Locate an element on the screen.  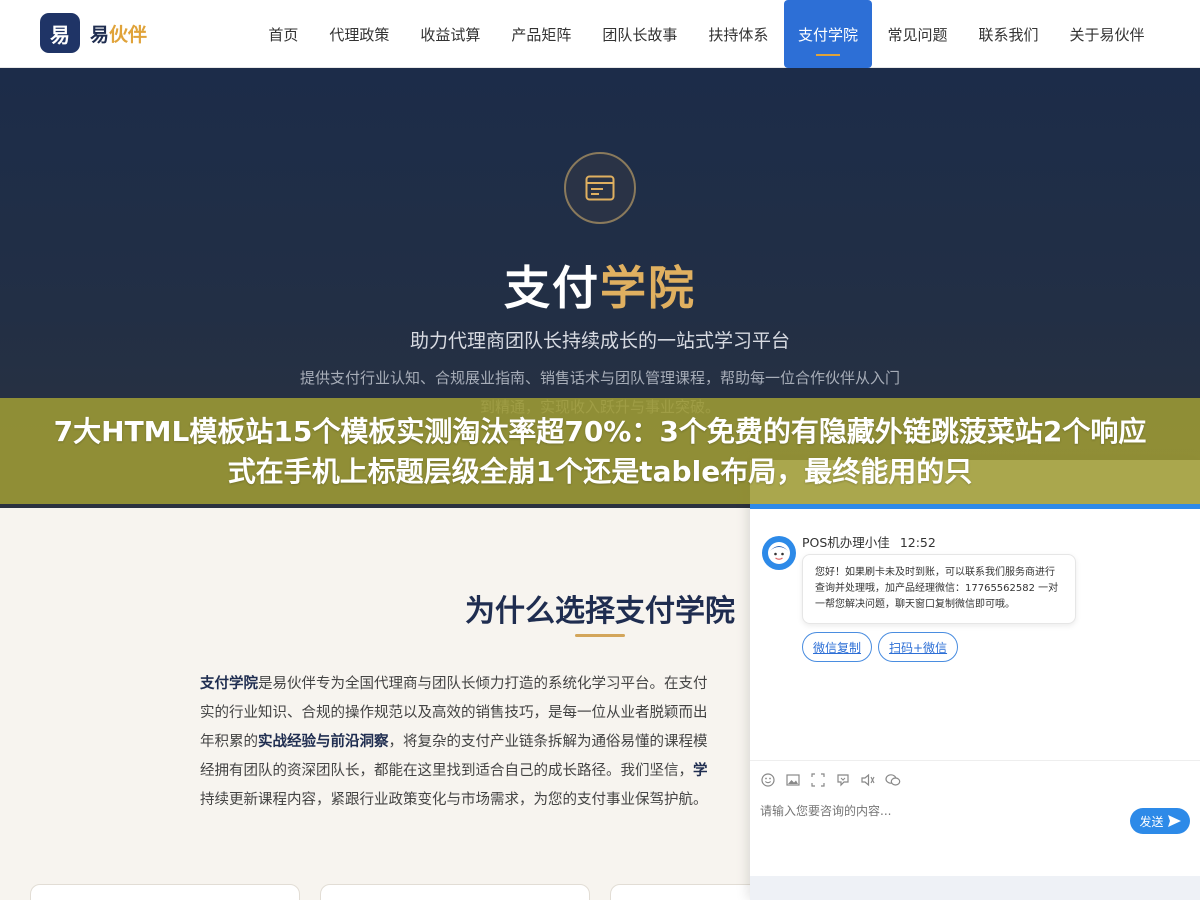
window-card-icon is located at coordinates (600, 188).